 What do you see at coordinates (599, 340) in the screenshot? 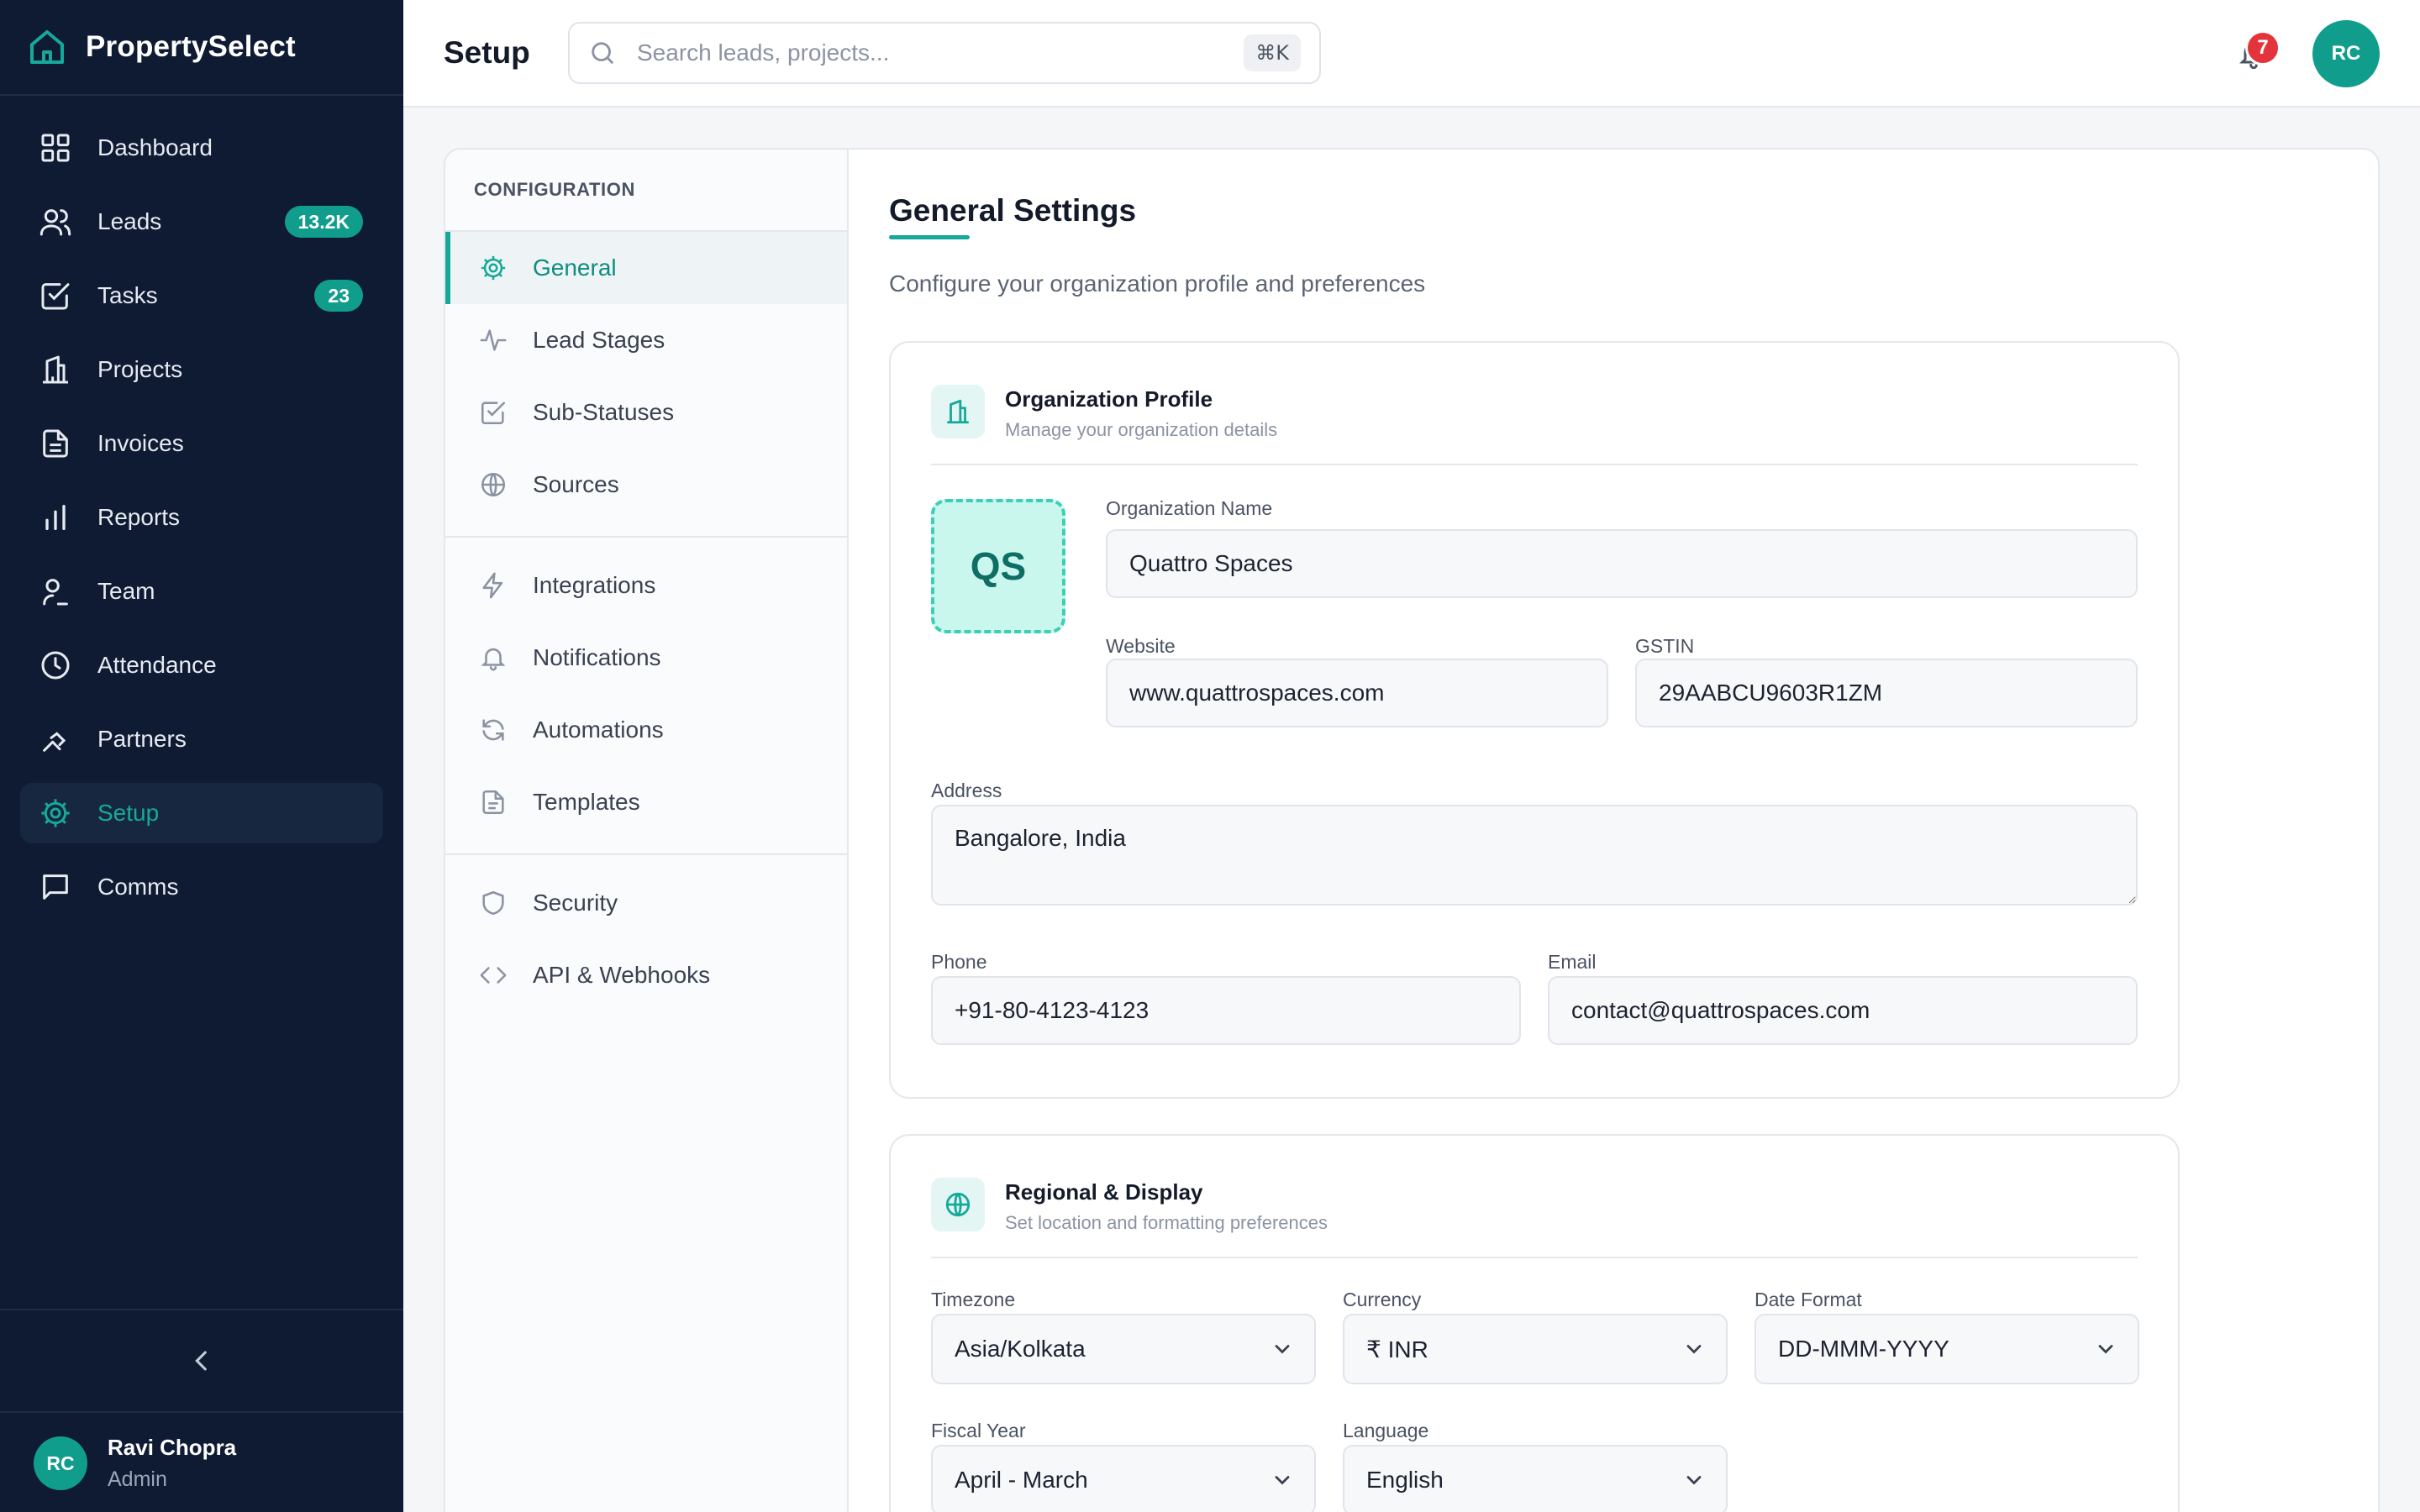
I see `config-item-label: Lead Stages` at bounding box center [599, 340].